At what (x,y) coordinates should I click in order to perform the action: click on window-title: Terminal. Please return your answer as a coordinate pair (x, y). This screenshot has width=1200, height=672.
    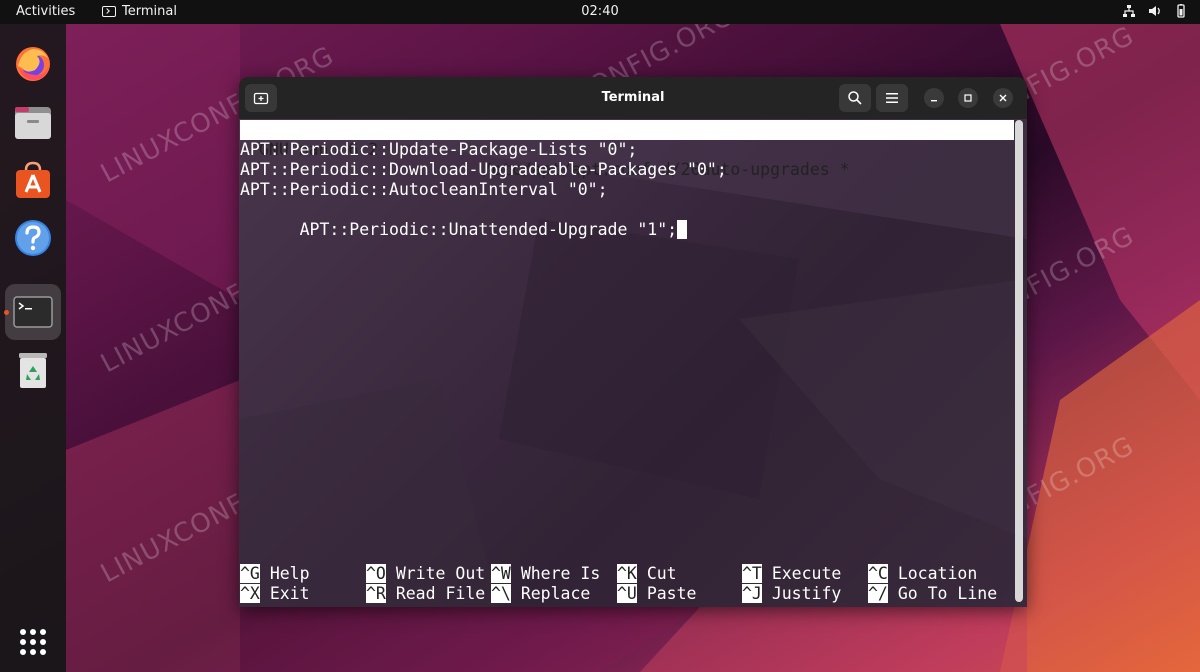
    Looking at the image, I should click on (633, 97).